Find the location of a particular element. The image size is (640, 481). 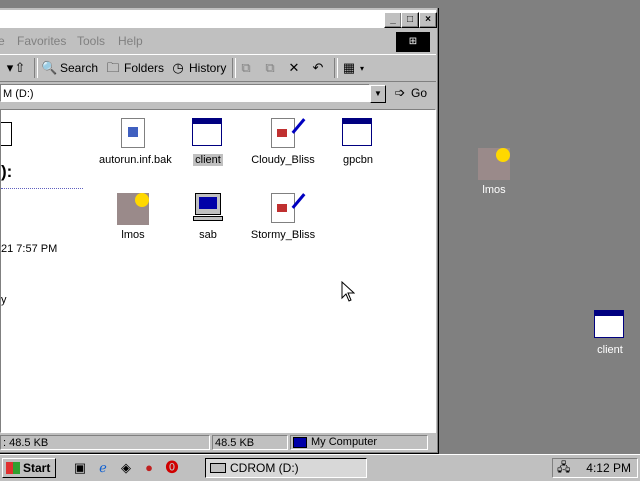

cdrom-drive-icon is located at coordinates (218, 468).